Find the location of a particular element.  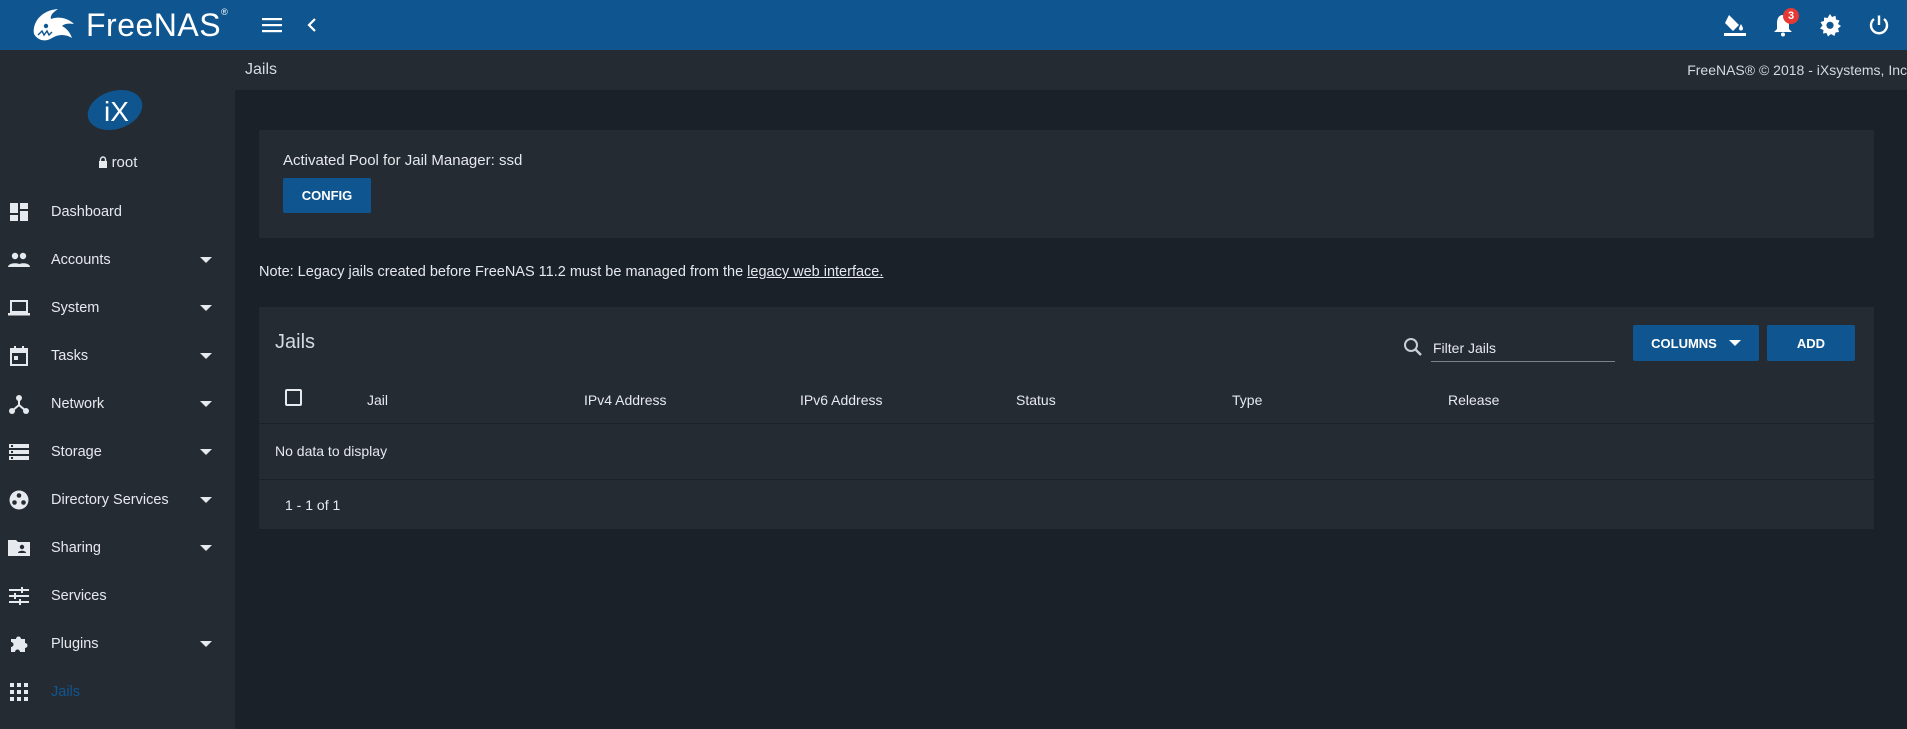

top-bar: FreeNAS® 3 is located at coordinates (953, 25).